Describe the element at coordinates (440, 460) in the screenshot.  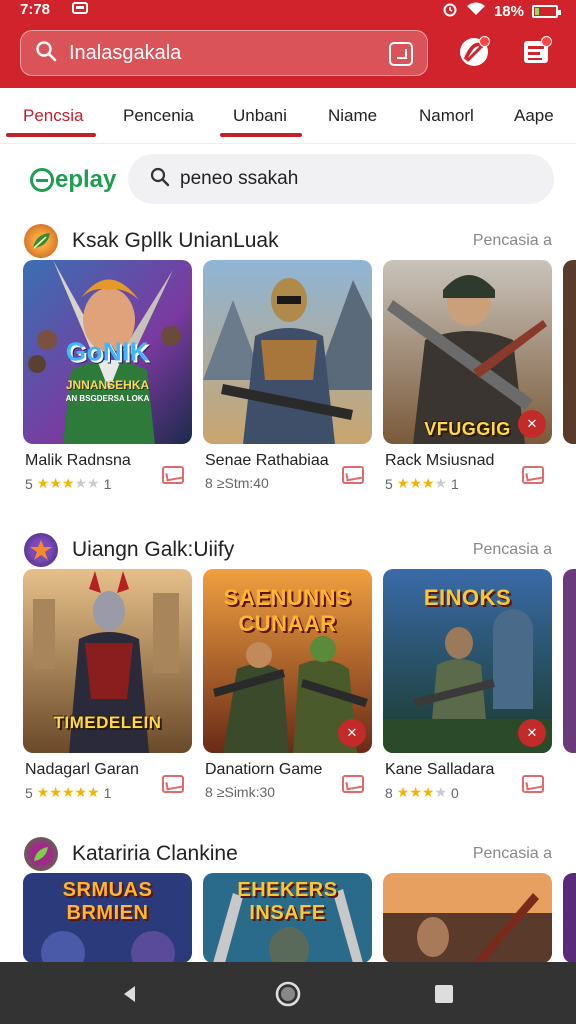
I see `game-name: Rack Msiusnad` at that location.